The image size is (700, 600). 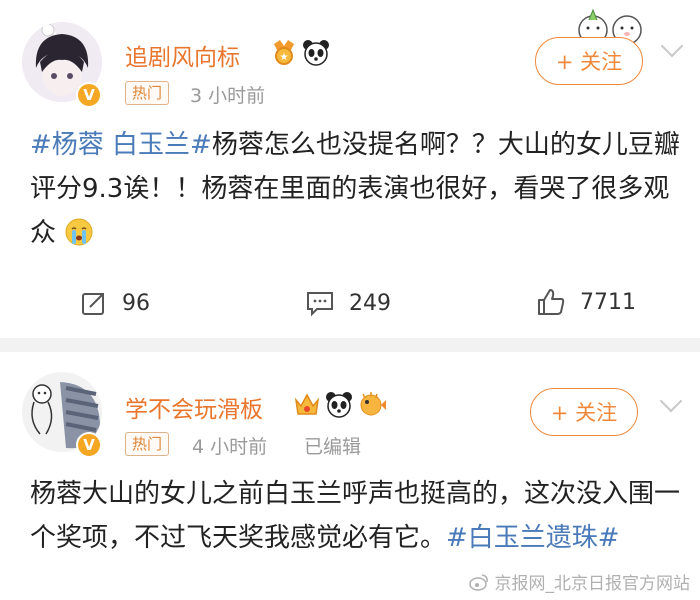 I want to click on pufferfish-icon, so click(x=373, y=404).